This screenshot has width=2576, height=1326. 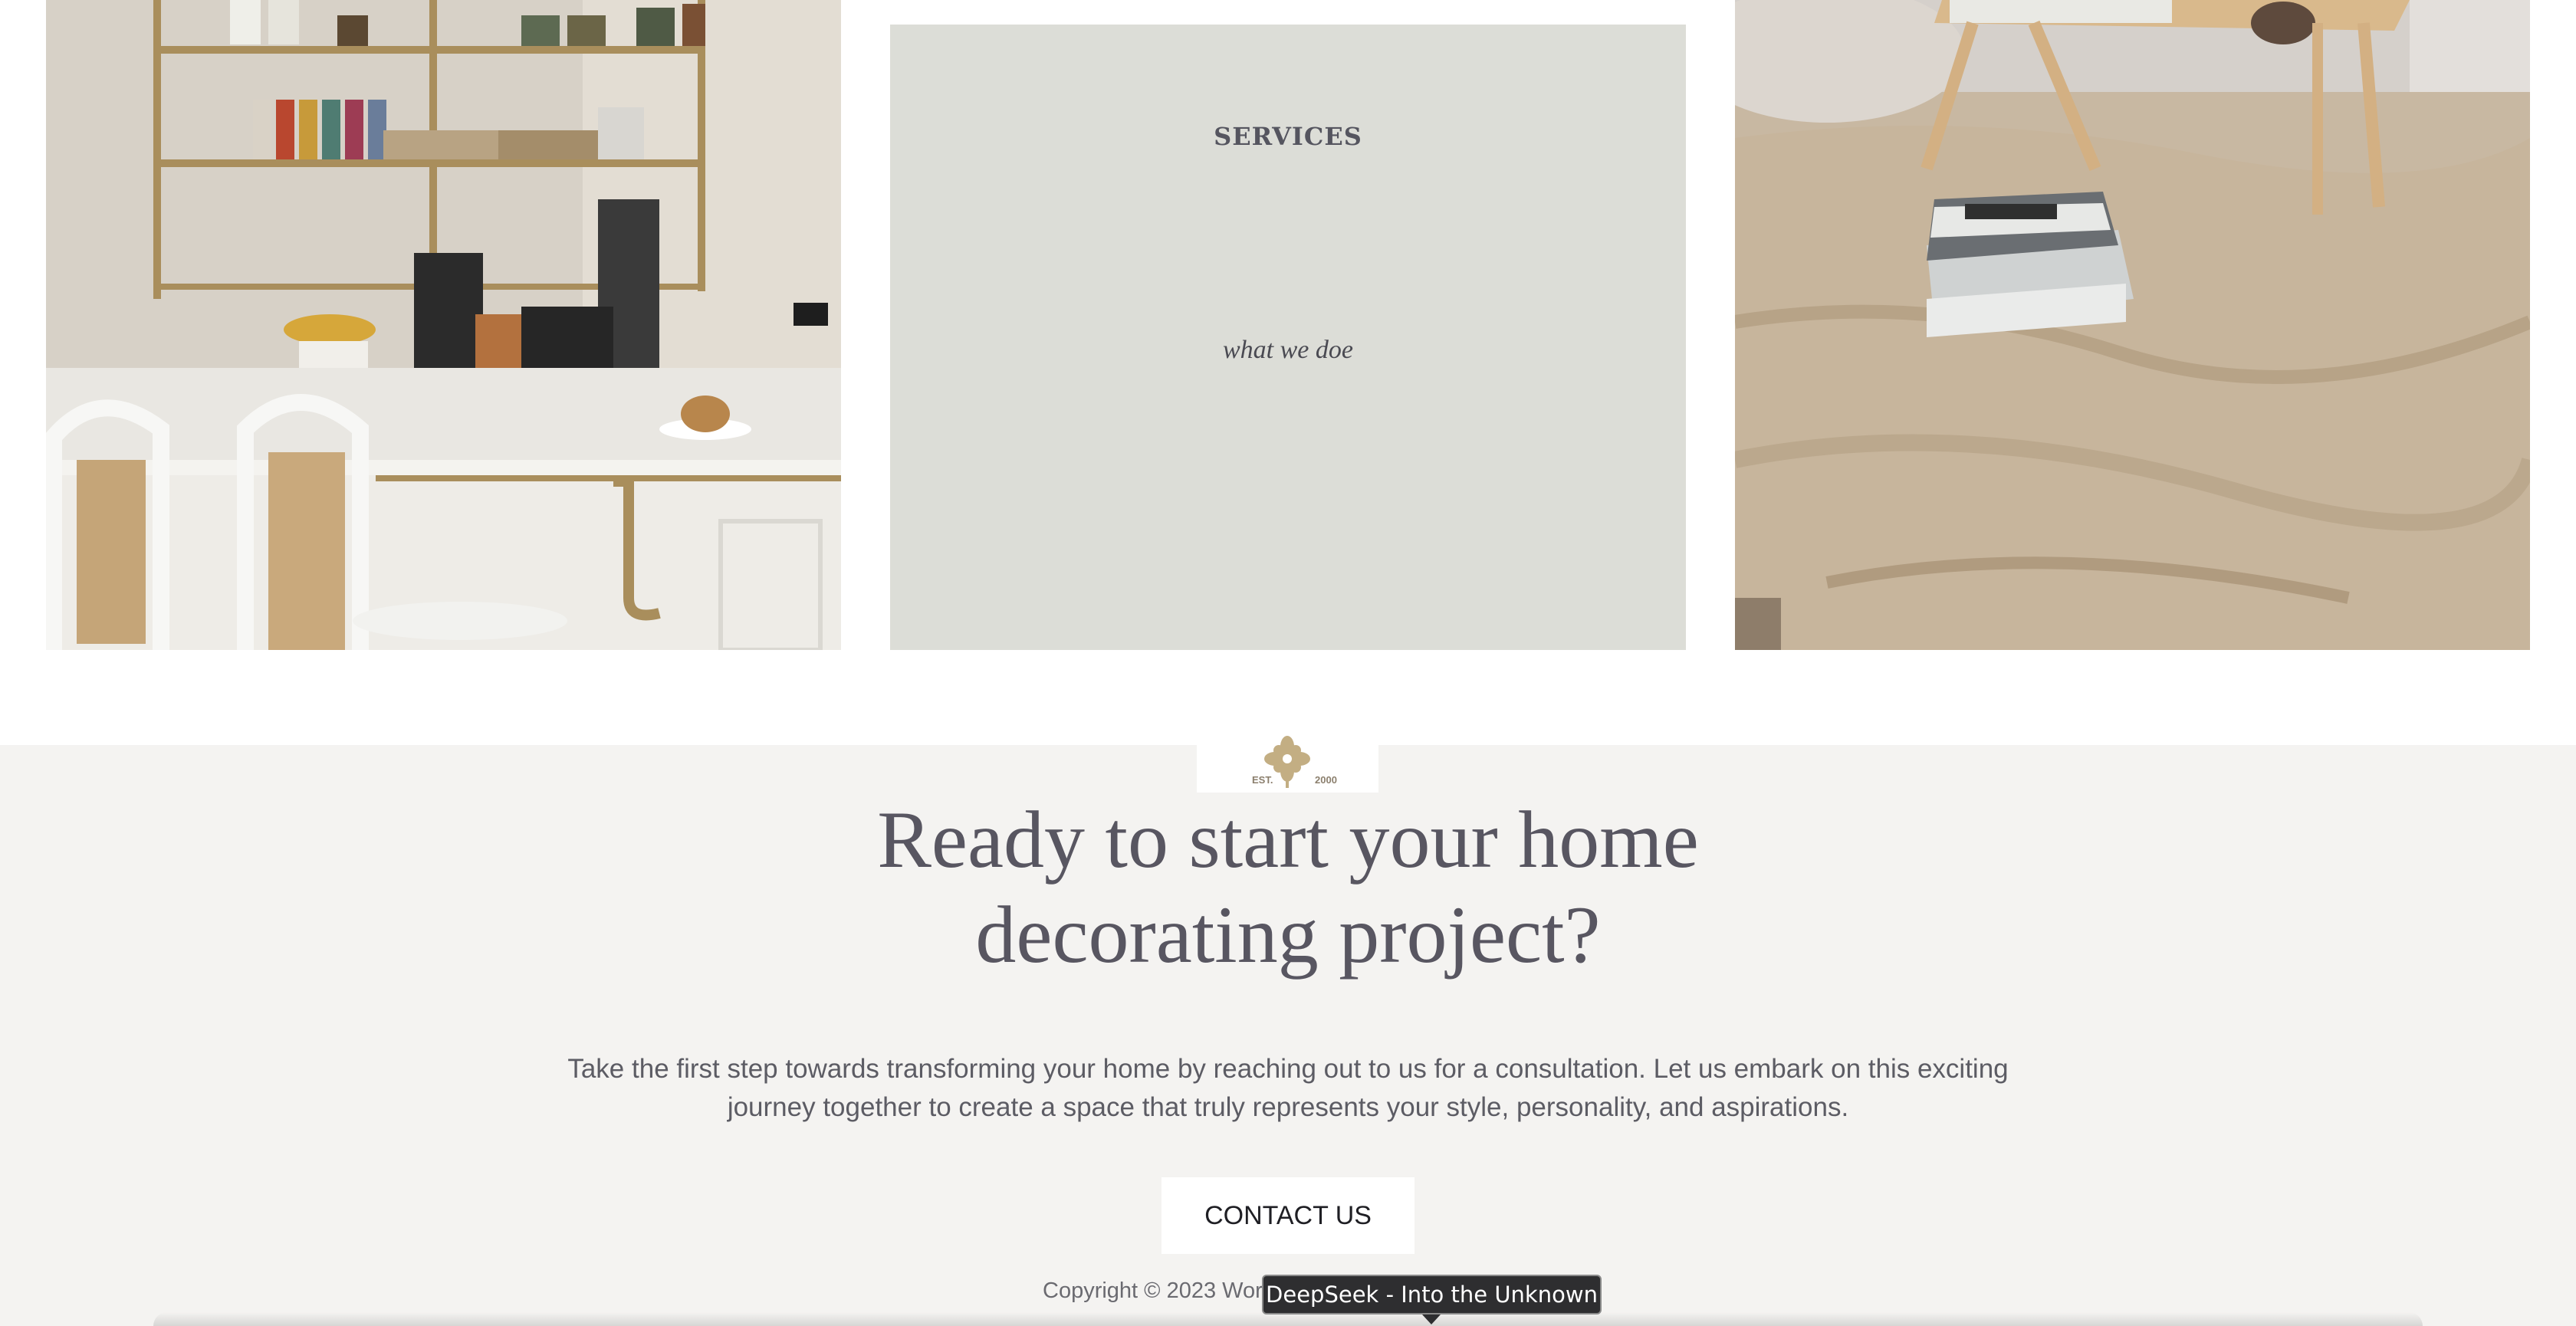 I want to click on logo-est-text: EST., so click(x=1263, y=780).